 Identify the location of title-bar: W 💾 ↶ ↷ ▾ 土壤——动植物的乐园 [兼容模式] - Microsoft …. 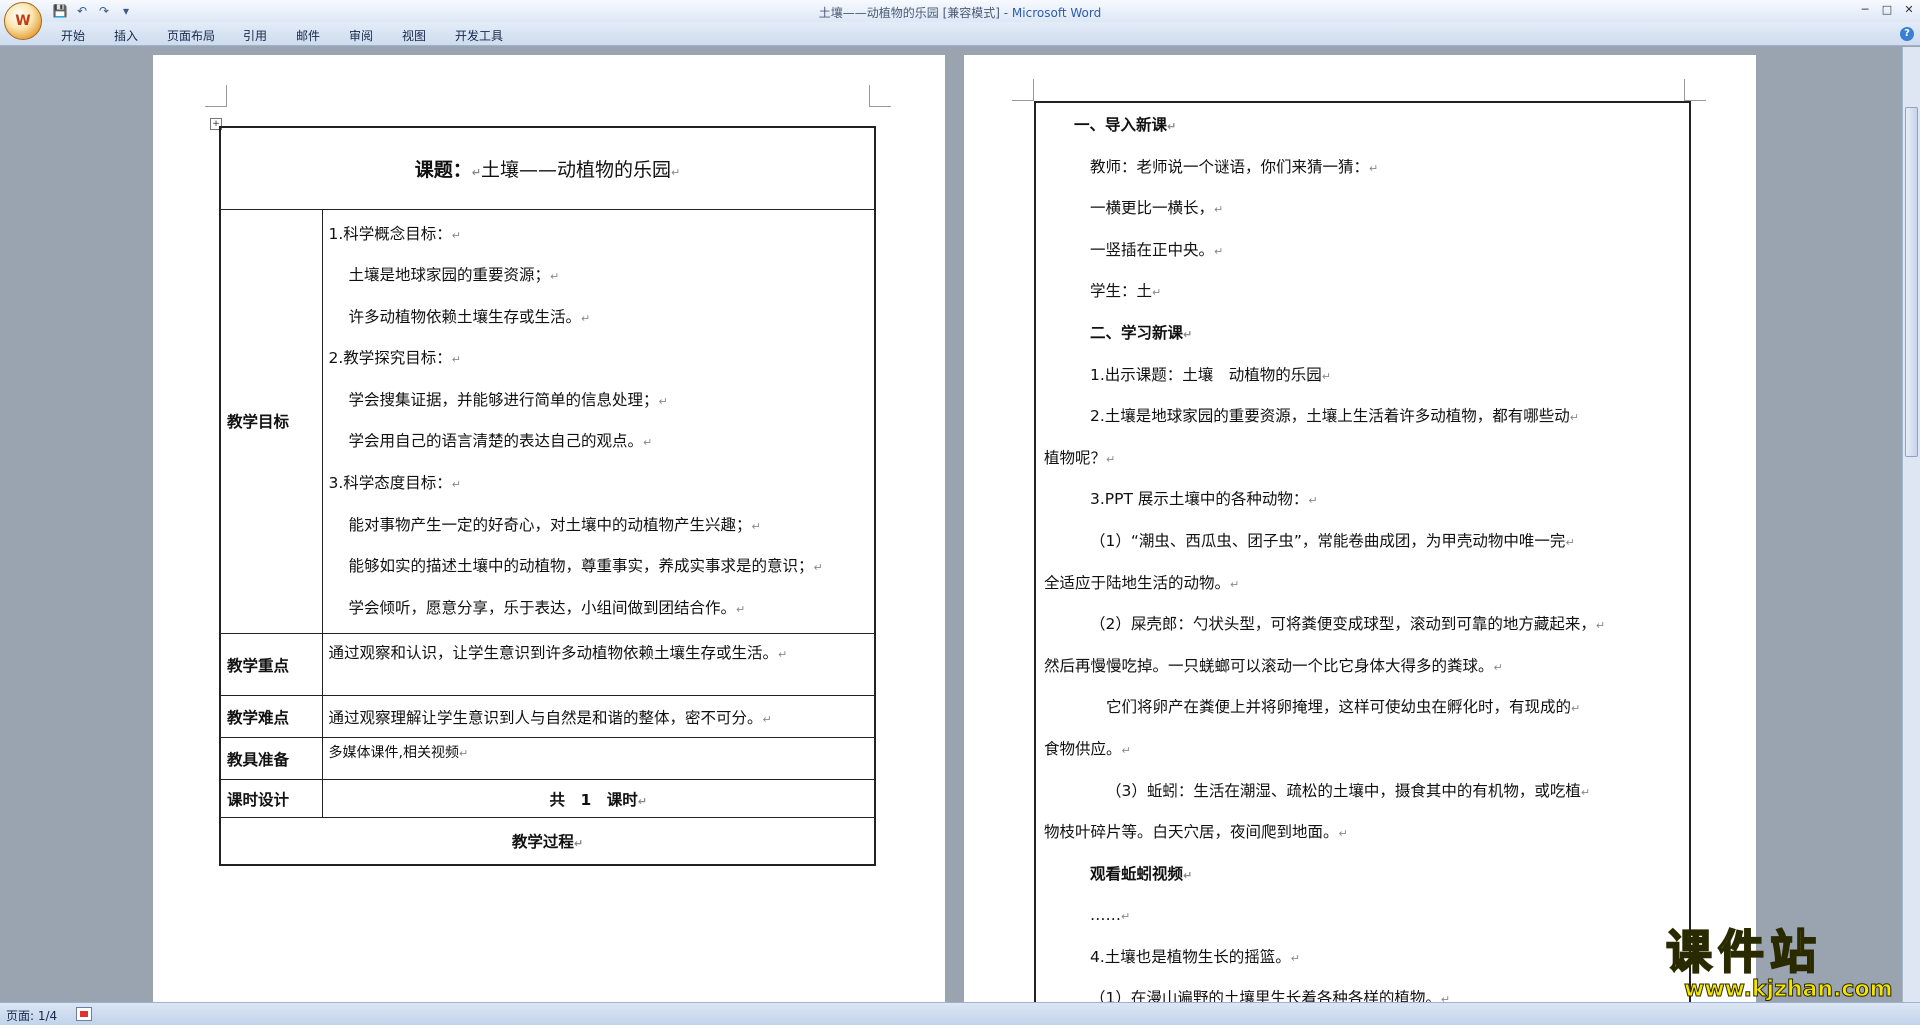
(960, 20).